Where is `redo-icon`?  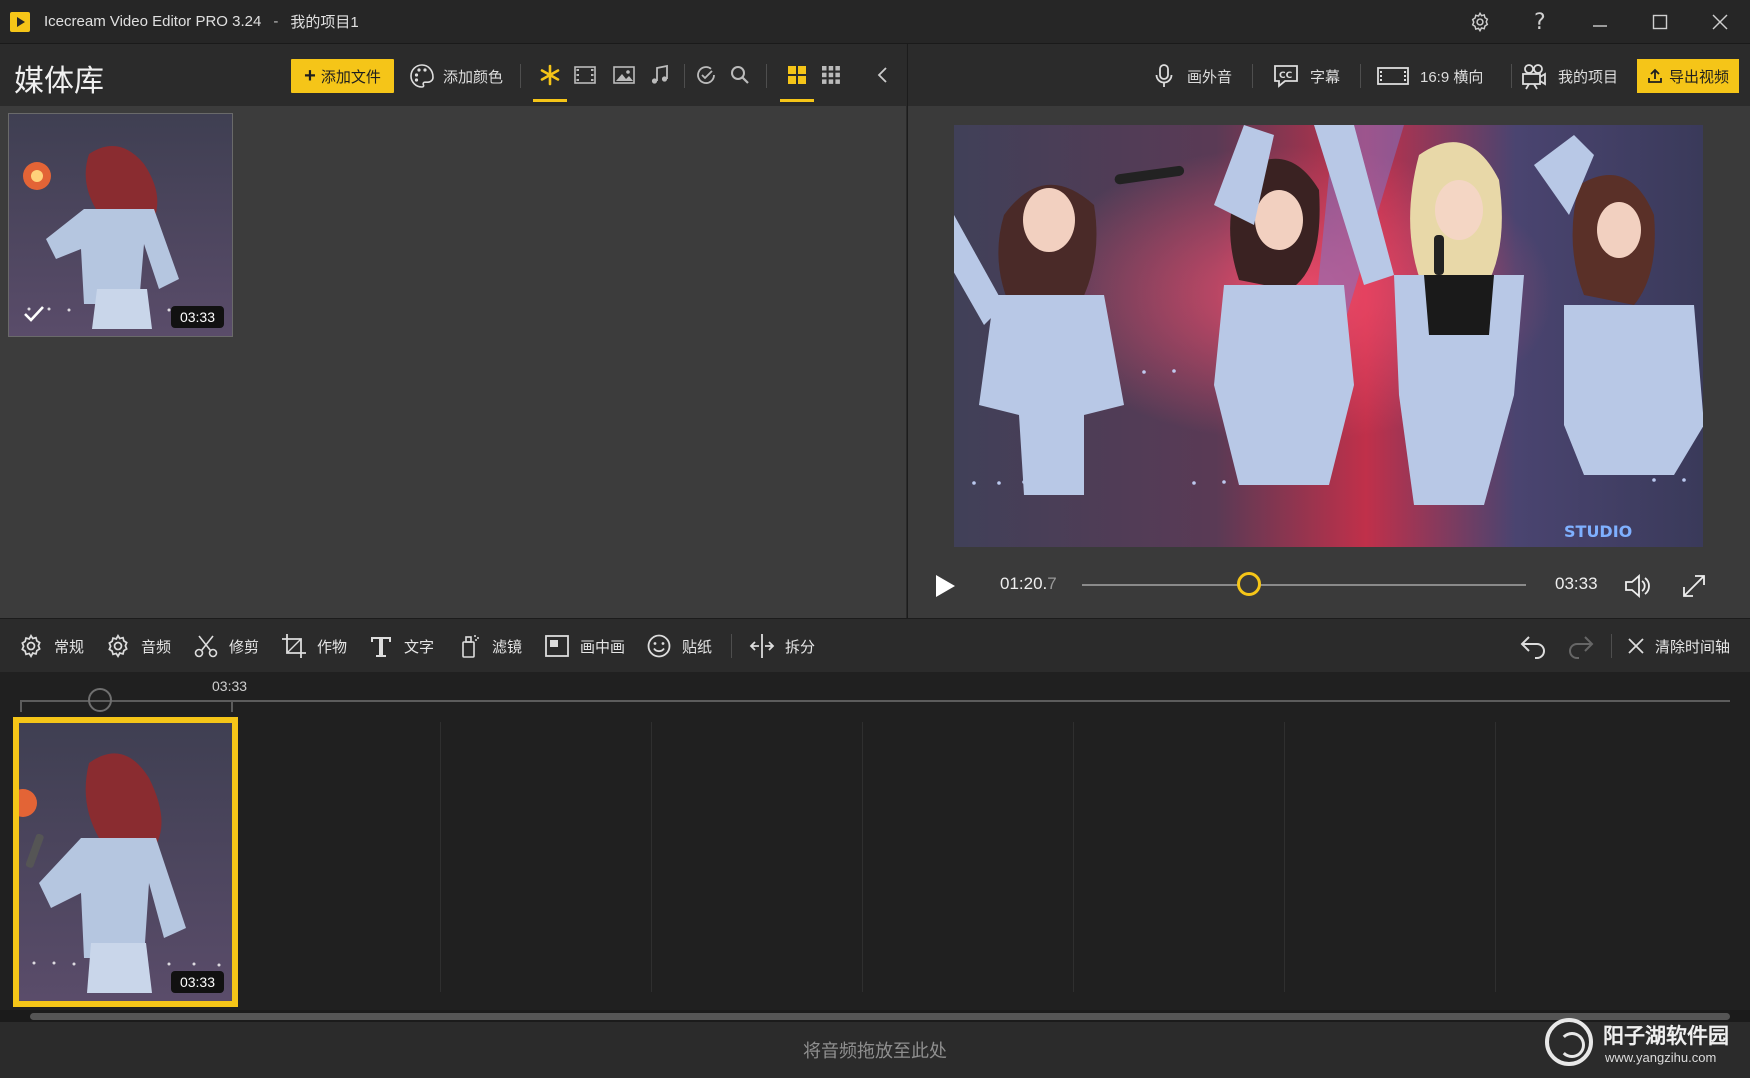
redo-icon is located at coordinates (1581, 646).